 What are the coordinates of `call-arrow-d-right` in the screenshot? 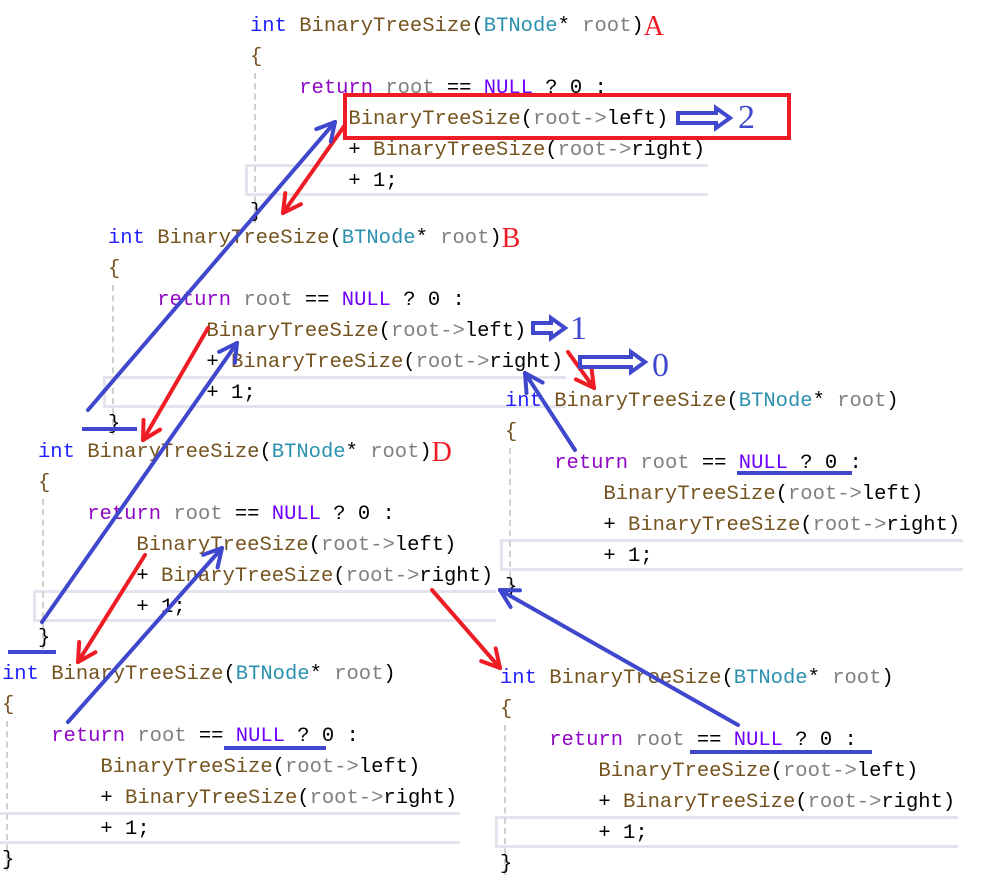 It's located at (466, 629).